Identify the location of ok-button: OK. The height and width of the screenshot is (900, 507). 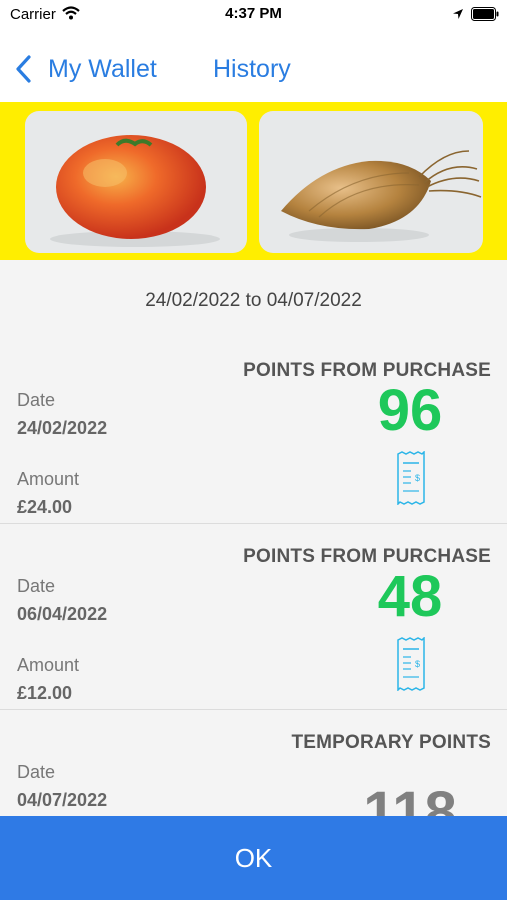
(253, 858).